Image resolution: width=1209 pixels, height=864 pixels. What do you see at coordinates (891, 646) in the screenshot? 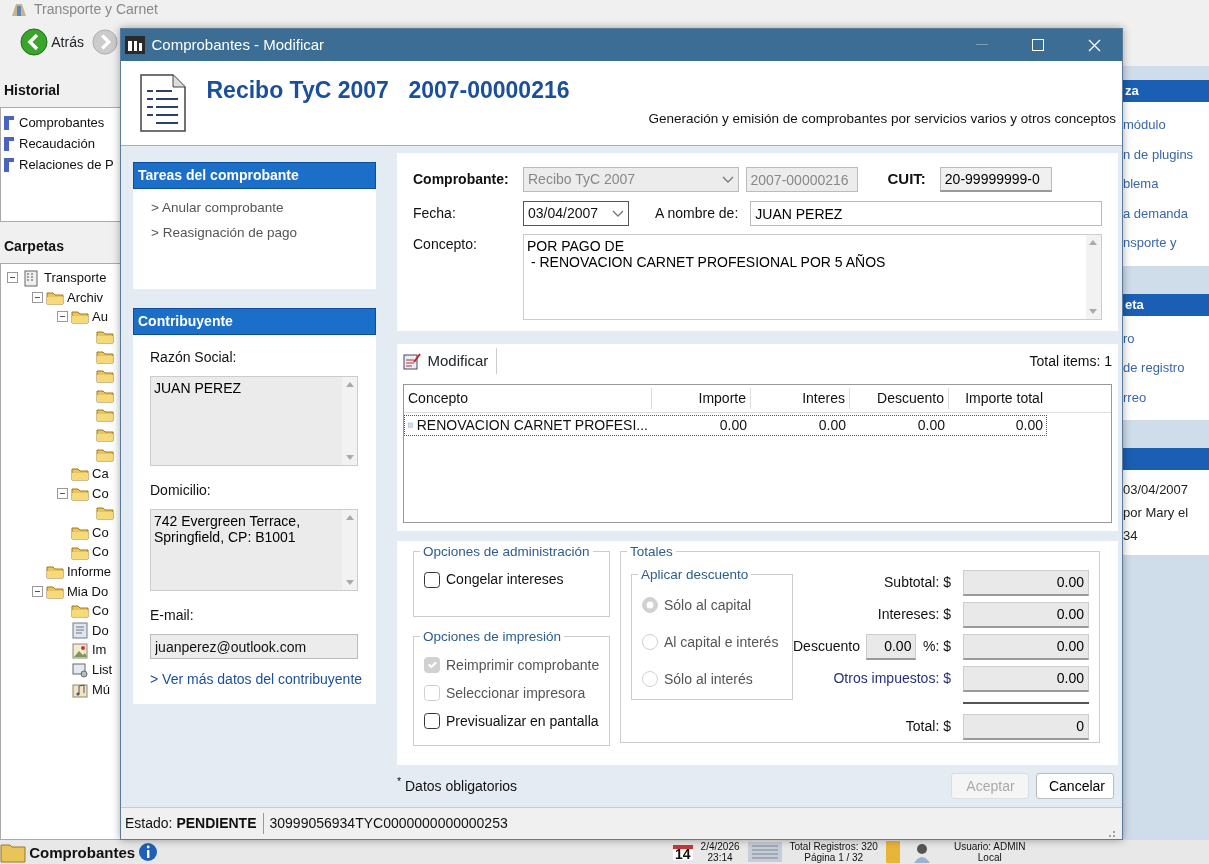
I see `percent-field: 0.00` at bounding box center [891, 646].